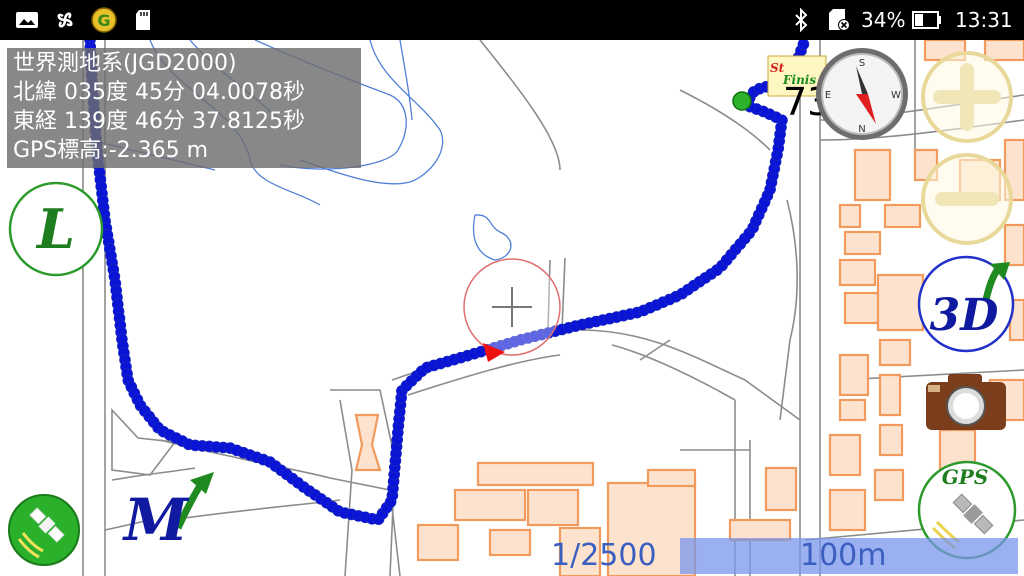 The image size is (1024, 576). I want to click on gps-altitude-readout: GPS標高:-2.365 m, so click(111, 150).